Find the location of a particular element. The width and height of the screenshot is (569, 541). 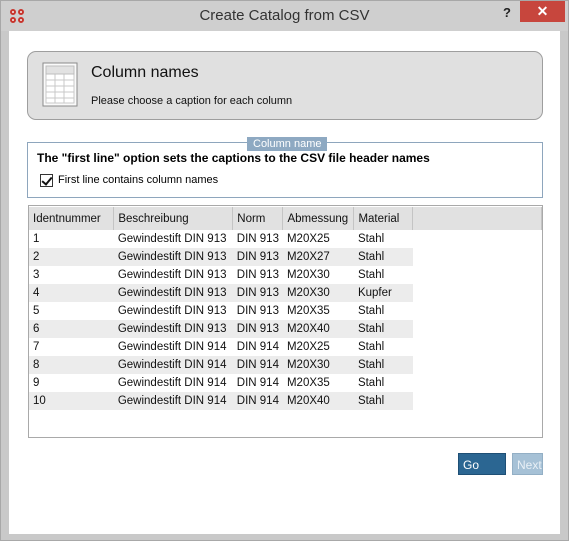

table-cell: 7 is located at coordinates (36, 347).